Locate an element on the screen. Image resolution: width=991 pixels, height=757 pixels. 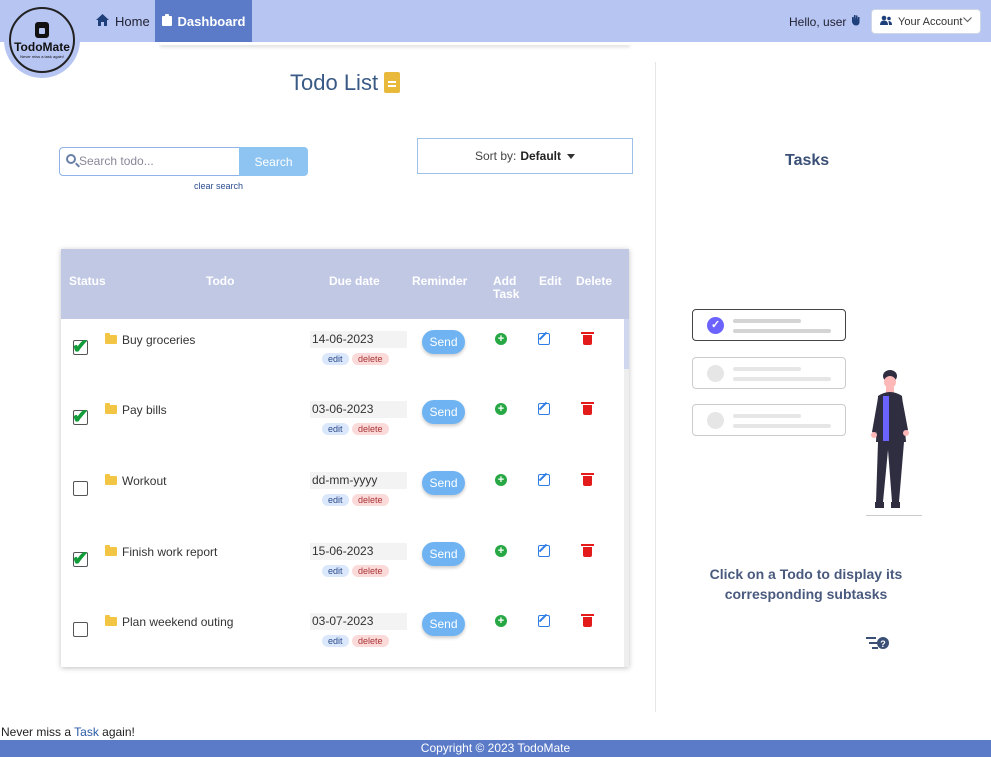
home-icon is located at coordinates (102, 21).